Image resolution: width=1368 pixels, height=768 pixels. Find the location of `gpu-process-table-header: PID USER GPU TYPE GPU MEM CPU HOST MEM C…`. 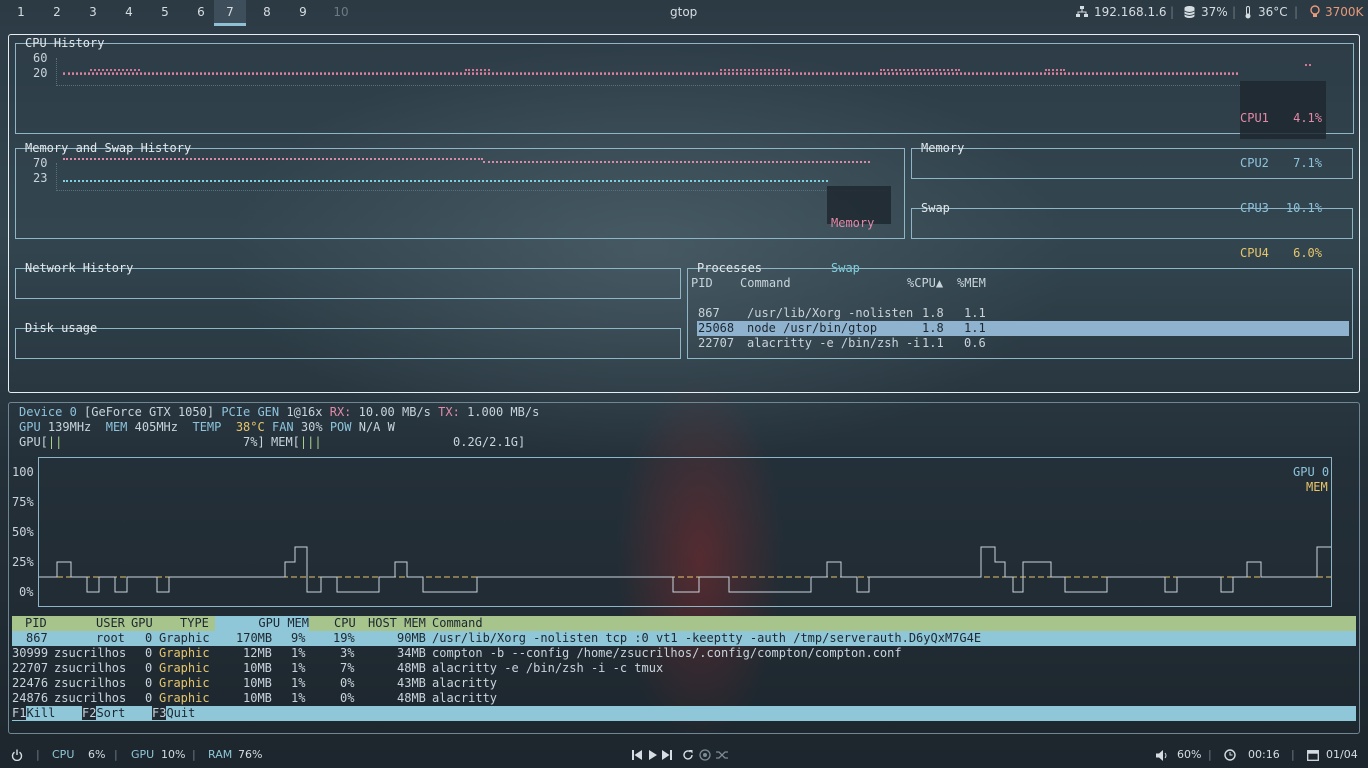

gpu-process-table-header: PID USER GPU TYPE GPU MEM CPU HOST MEM C… is located at coordinates (684, 623).